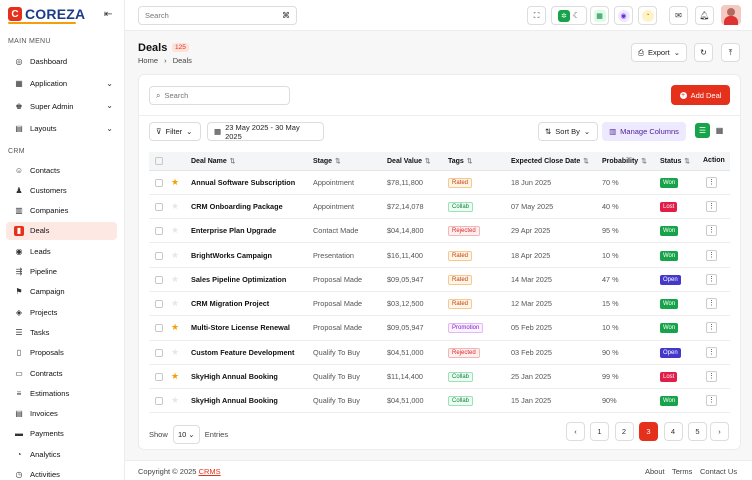  I want to click on messages-button: ✉, so click(678, 15).